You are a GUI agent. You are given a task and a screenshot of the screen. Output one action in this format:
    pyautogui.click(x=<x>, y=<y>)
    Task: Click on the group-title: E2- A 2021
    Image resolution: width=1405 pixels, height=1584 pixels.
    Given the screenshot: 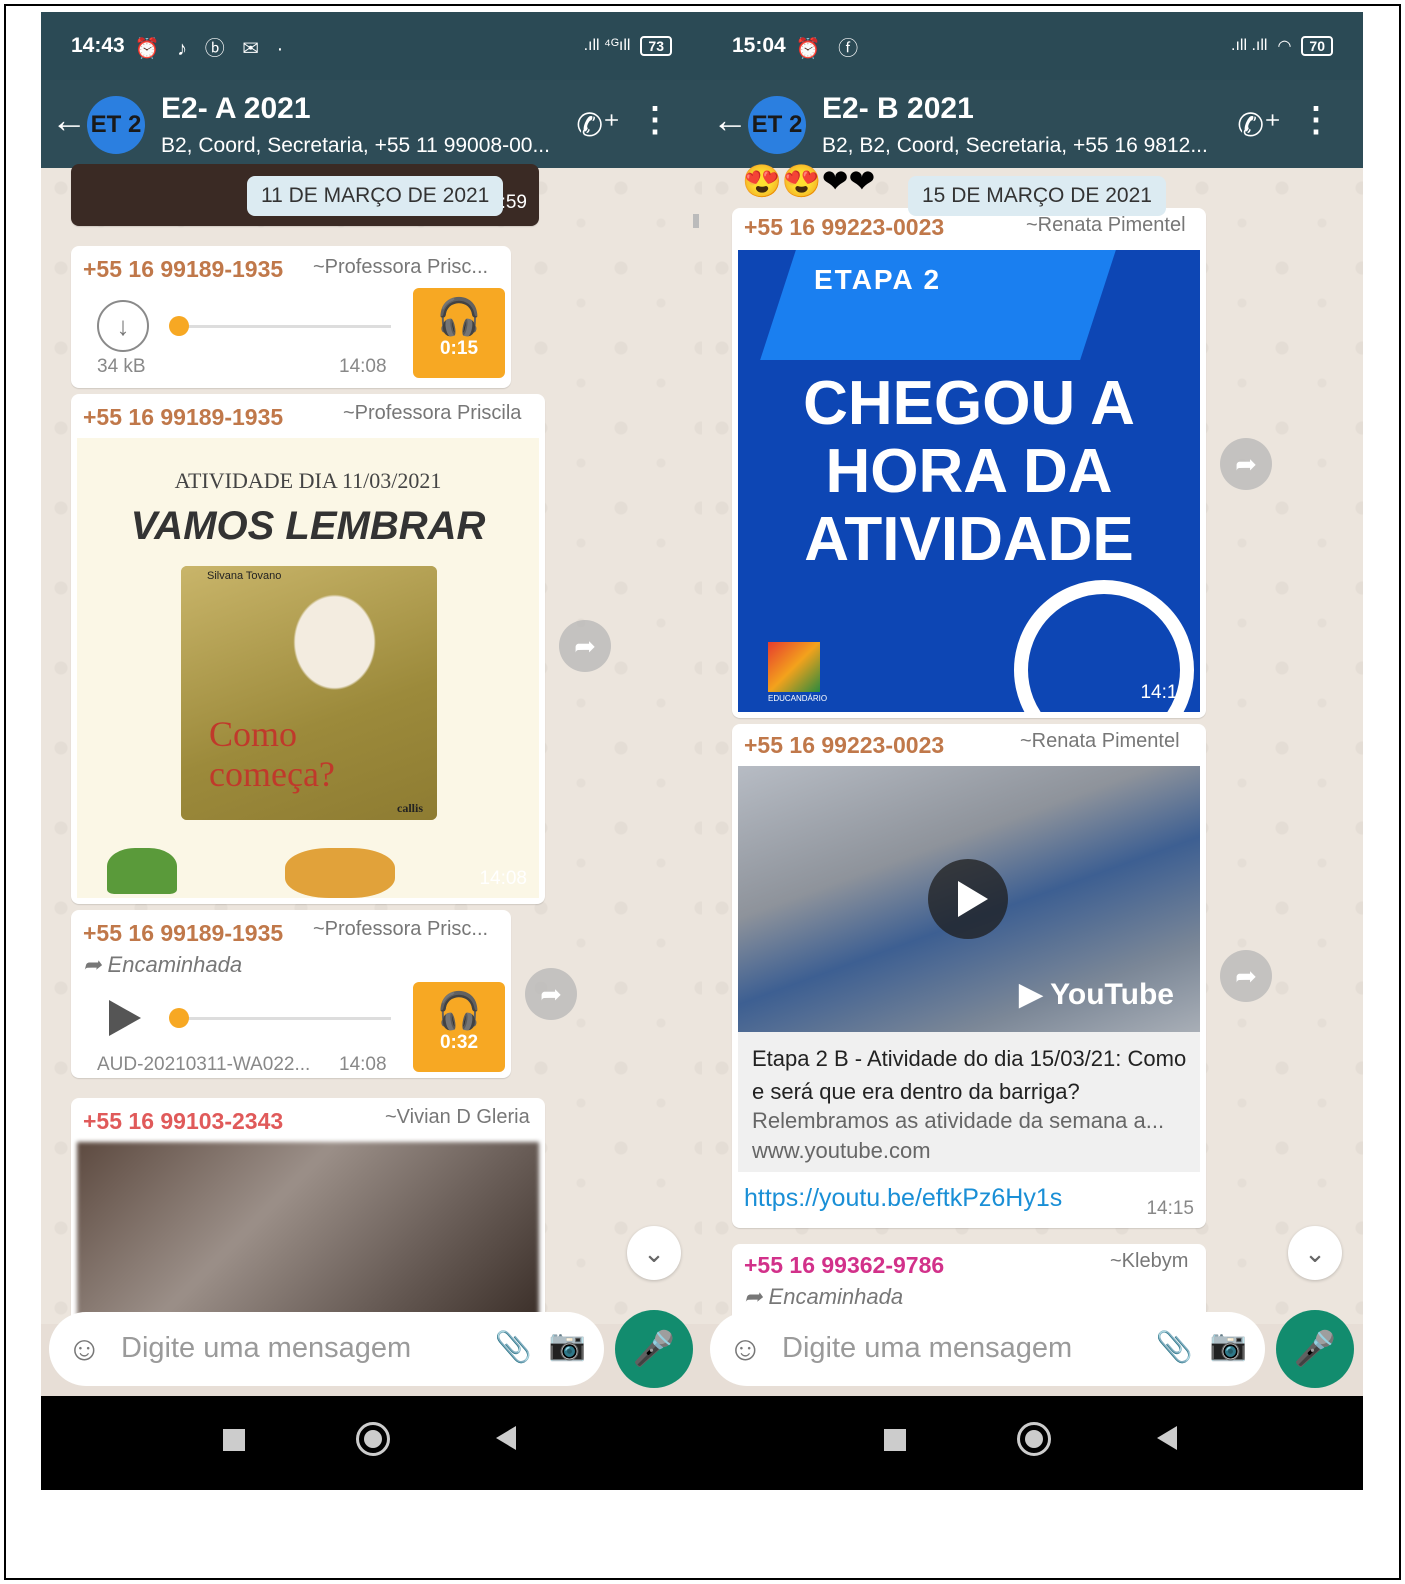 What is the action you would take?
    pyautogui.click(x=236, y=109)
    